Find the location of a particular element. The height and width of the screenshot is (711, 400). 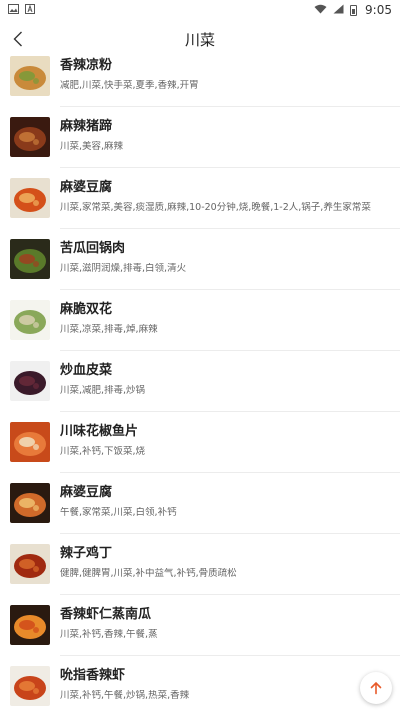

recipe-title: 香辣虾仁蒸南瓜 is located at coordinates (106, 614).